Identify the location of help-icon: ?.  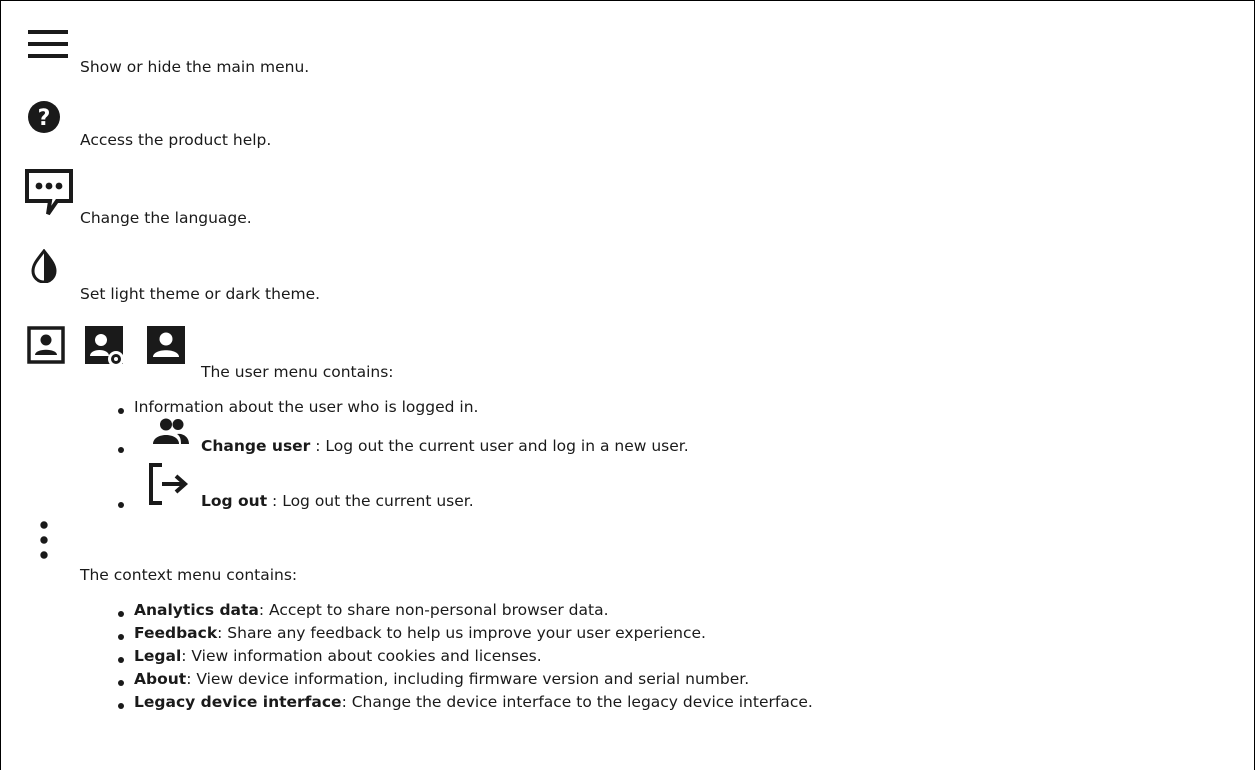
(44, 117).